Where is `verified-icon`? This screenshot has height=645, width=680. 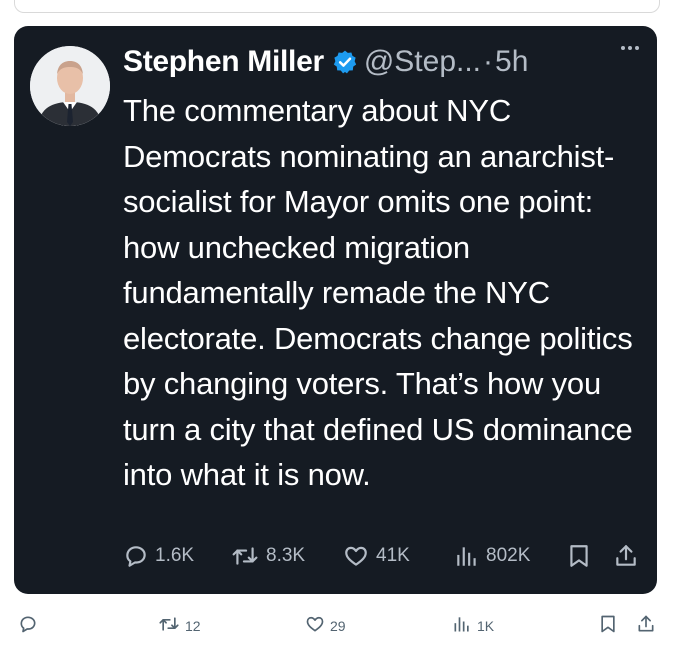 verified-icon is located at coordinates (345, 62).